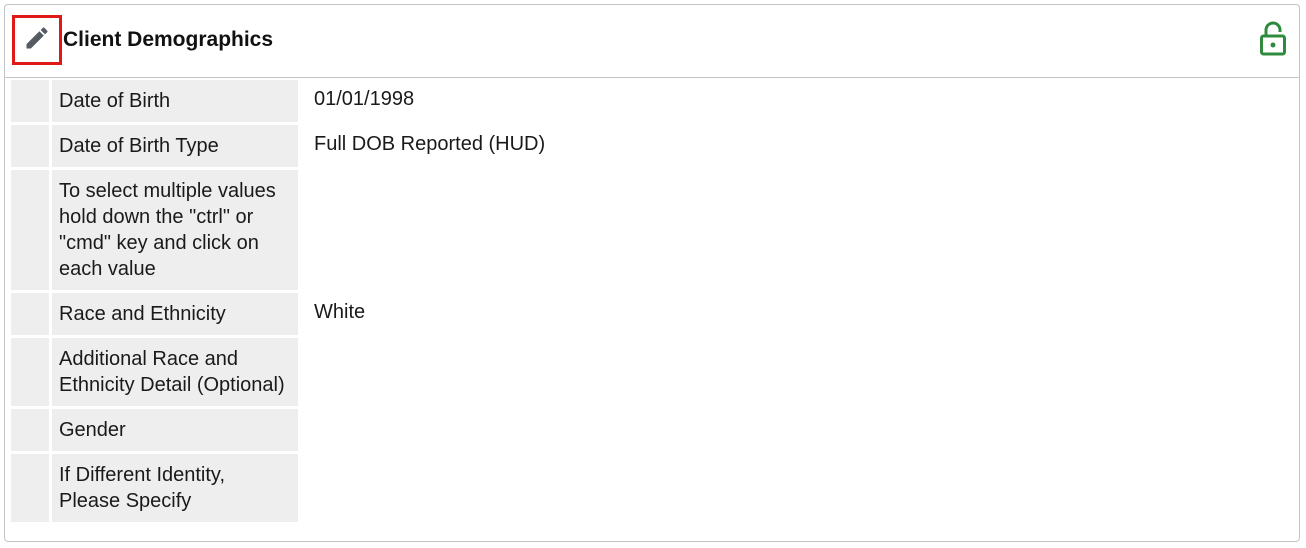 The image size is (1306, 548). I want to click on field-label: Date of Birth Type, so click(175, 146).